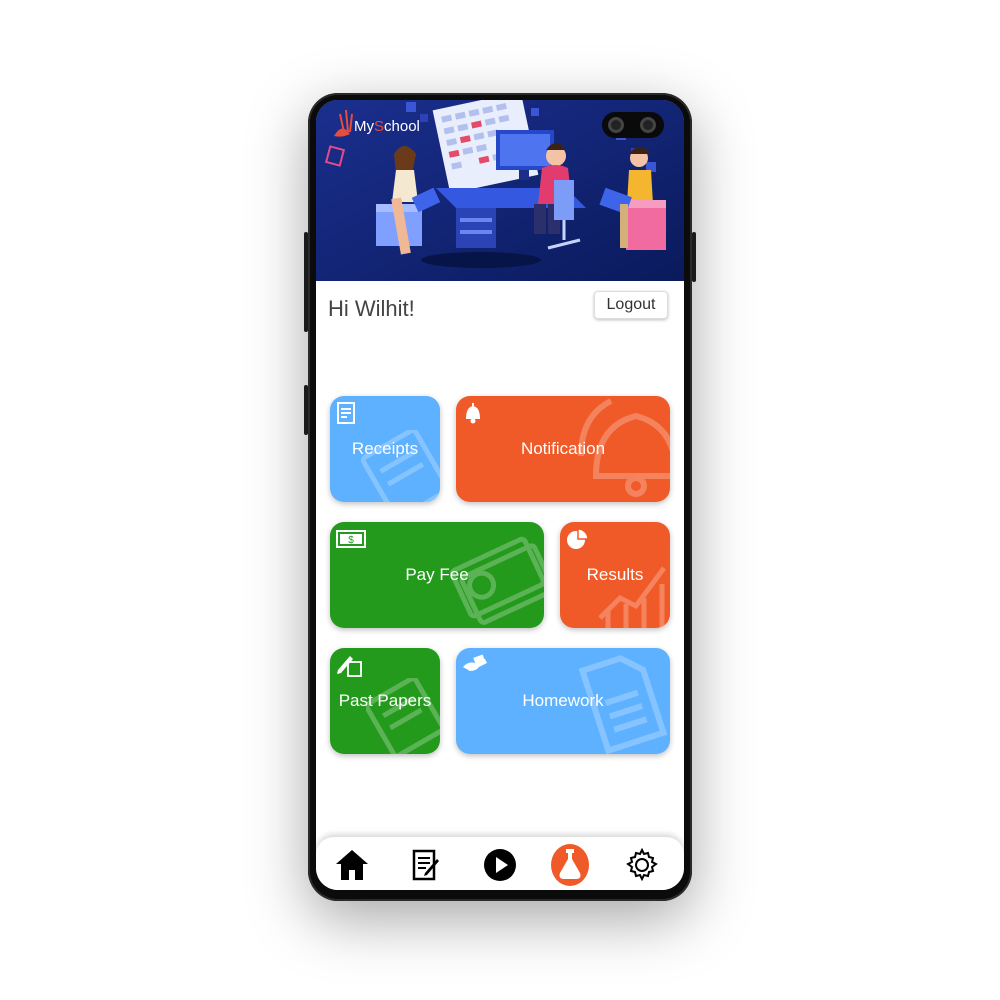 This screenshot has height=1000, width=1000. What do you see at coordinates (578, 538) in the screenshot?
I see `pie-chart-icon` at bounding box center [578, 538].